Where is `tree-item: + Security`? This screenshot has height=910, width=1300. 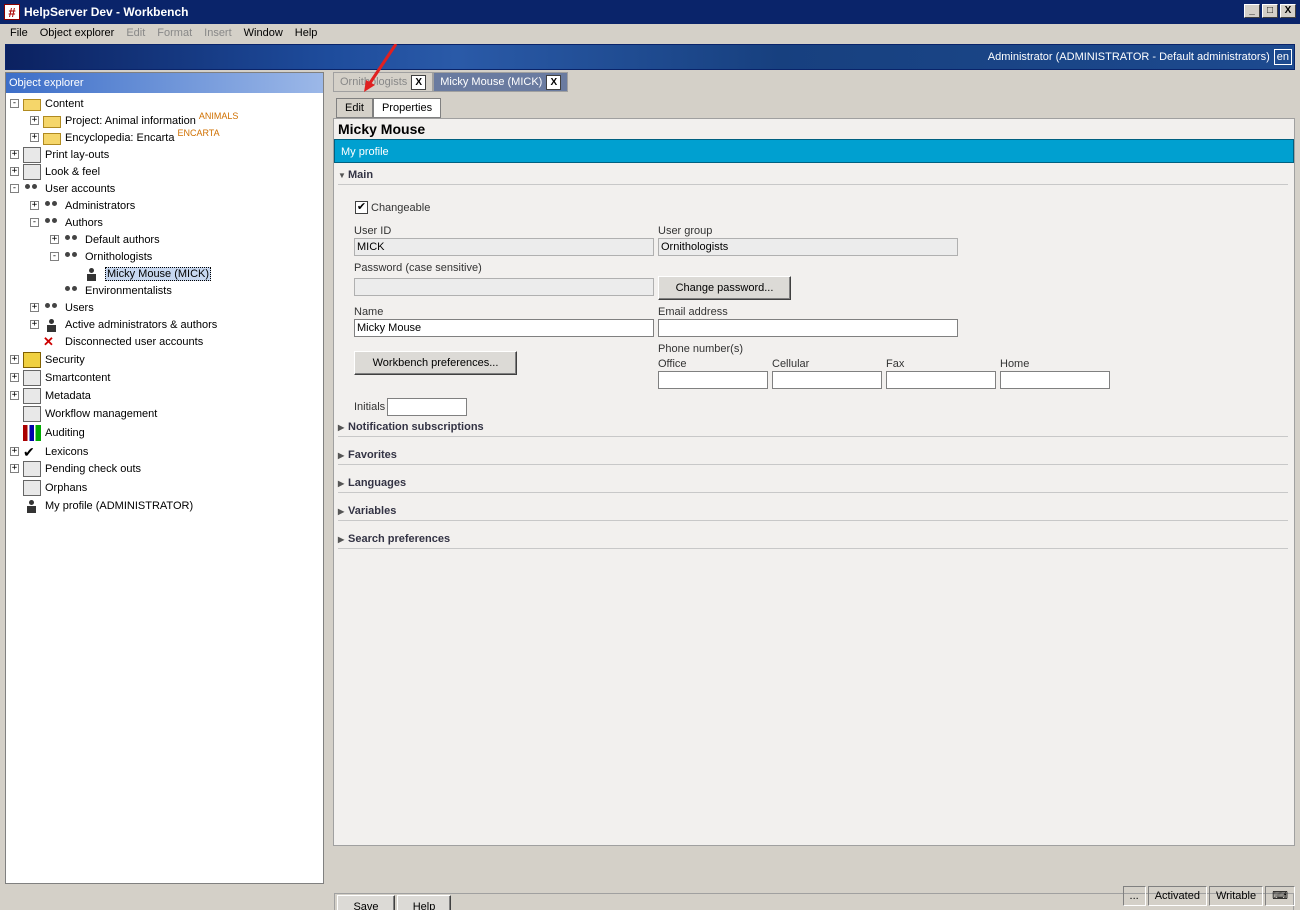 tree-item: + Security is located at coordinates (47, 359).